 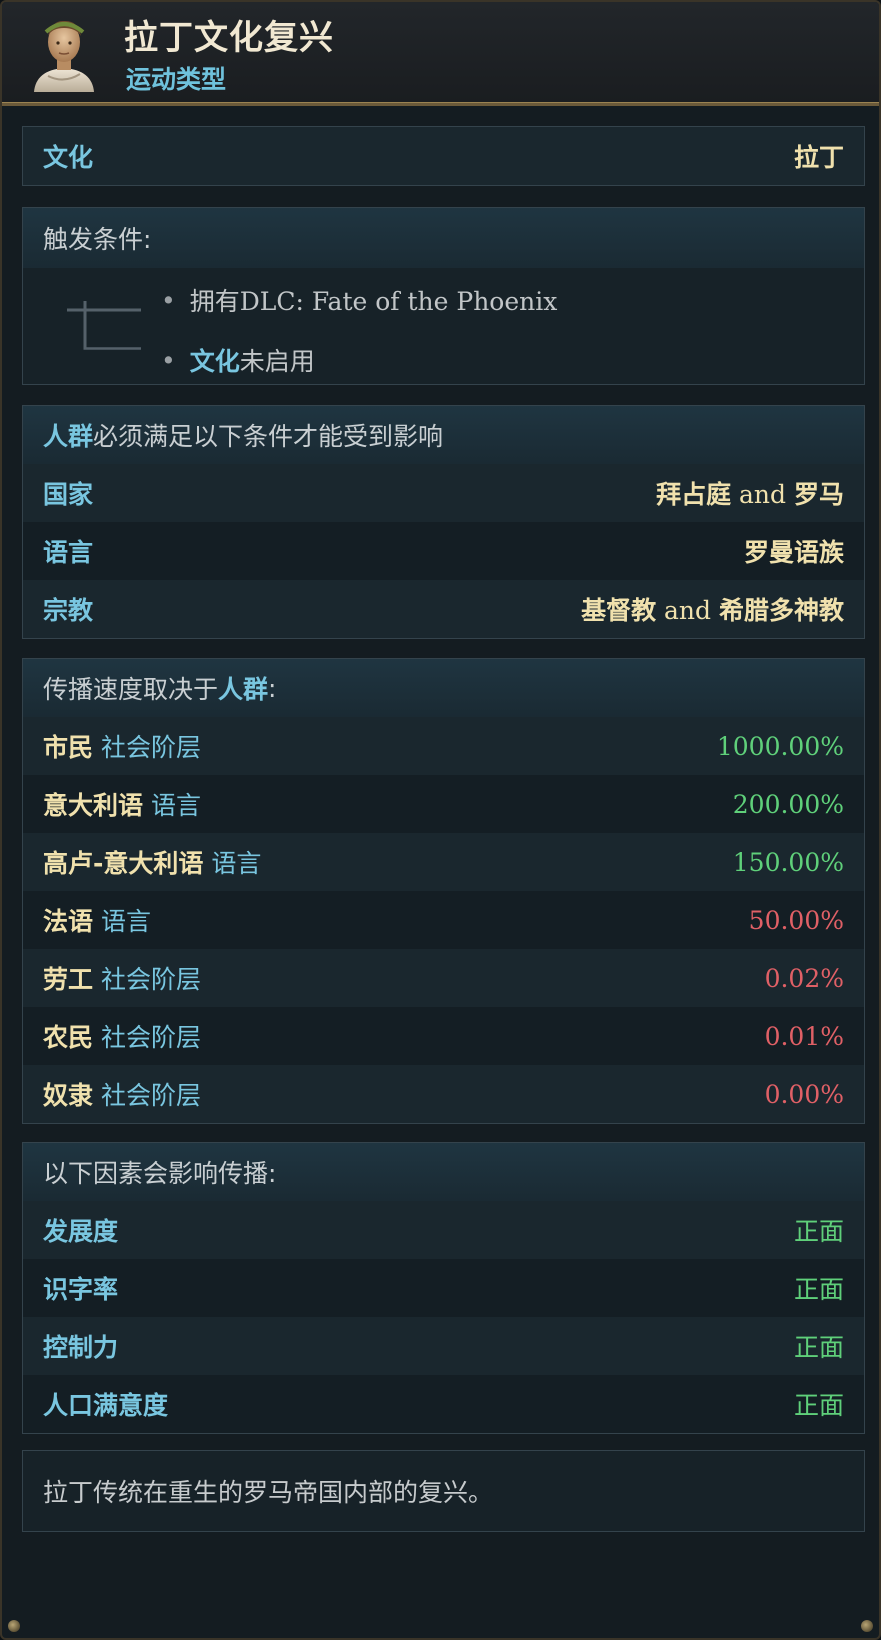 I want to click on spread-row-subject: 高卢-意大利语 语言, so click(x=152, y=862).